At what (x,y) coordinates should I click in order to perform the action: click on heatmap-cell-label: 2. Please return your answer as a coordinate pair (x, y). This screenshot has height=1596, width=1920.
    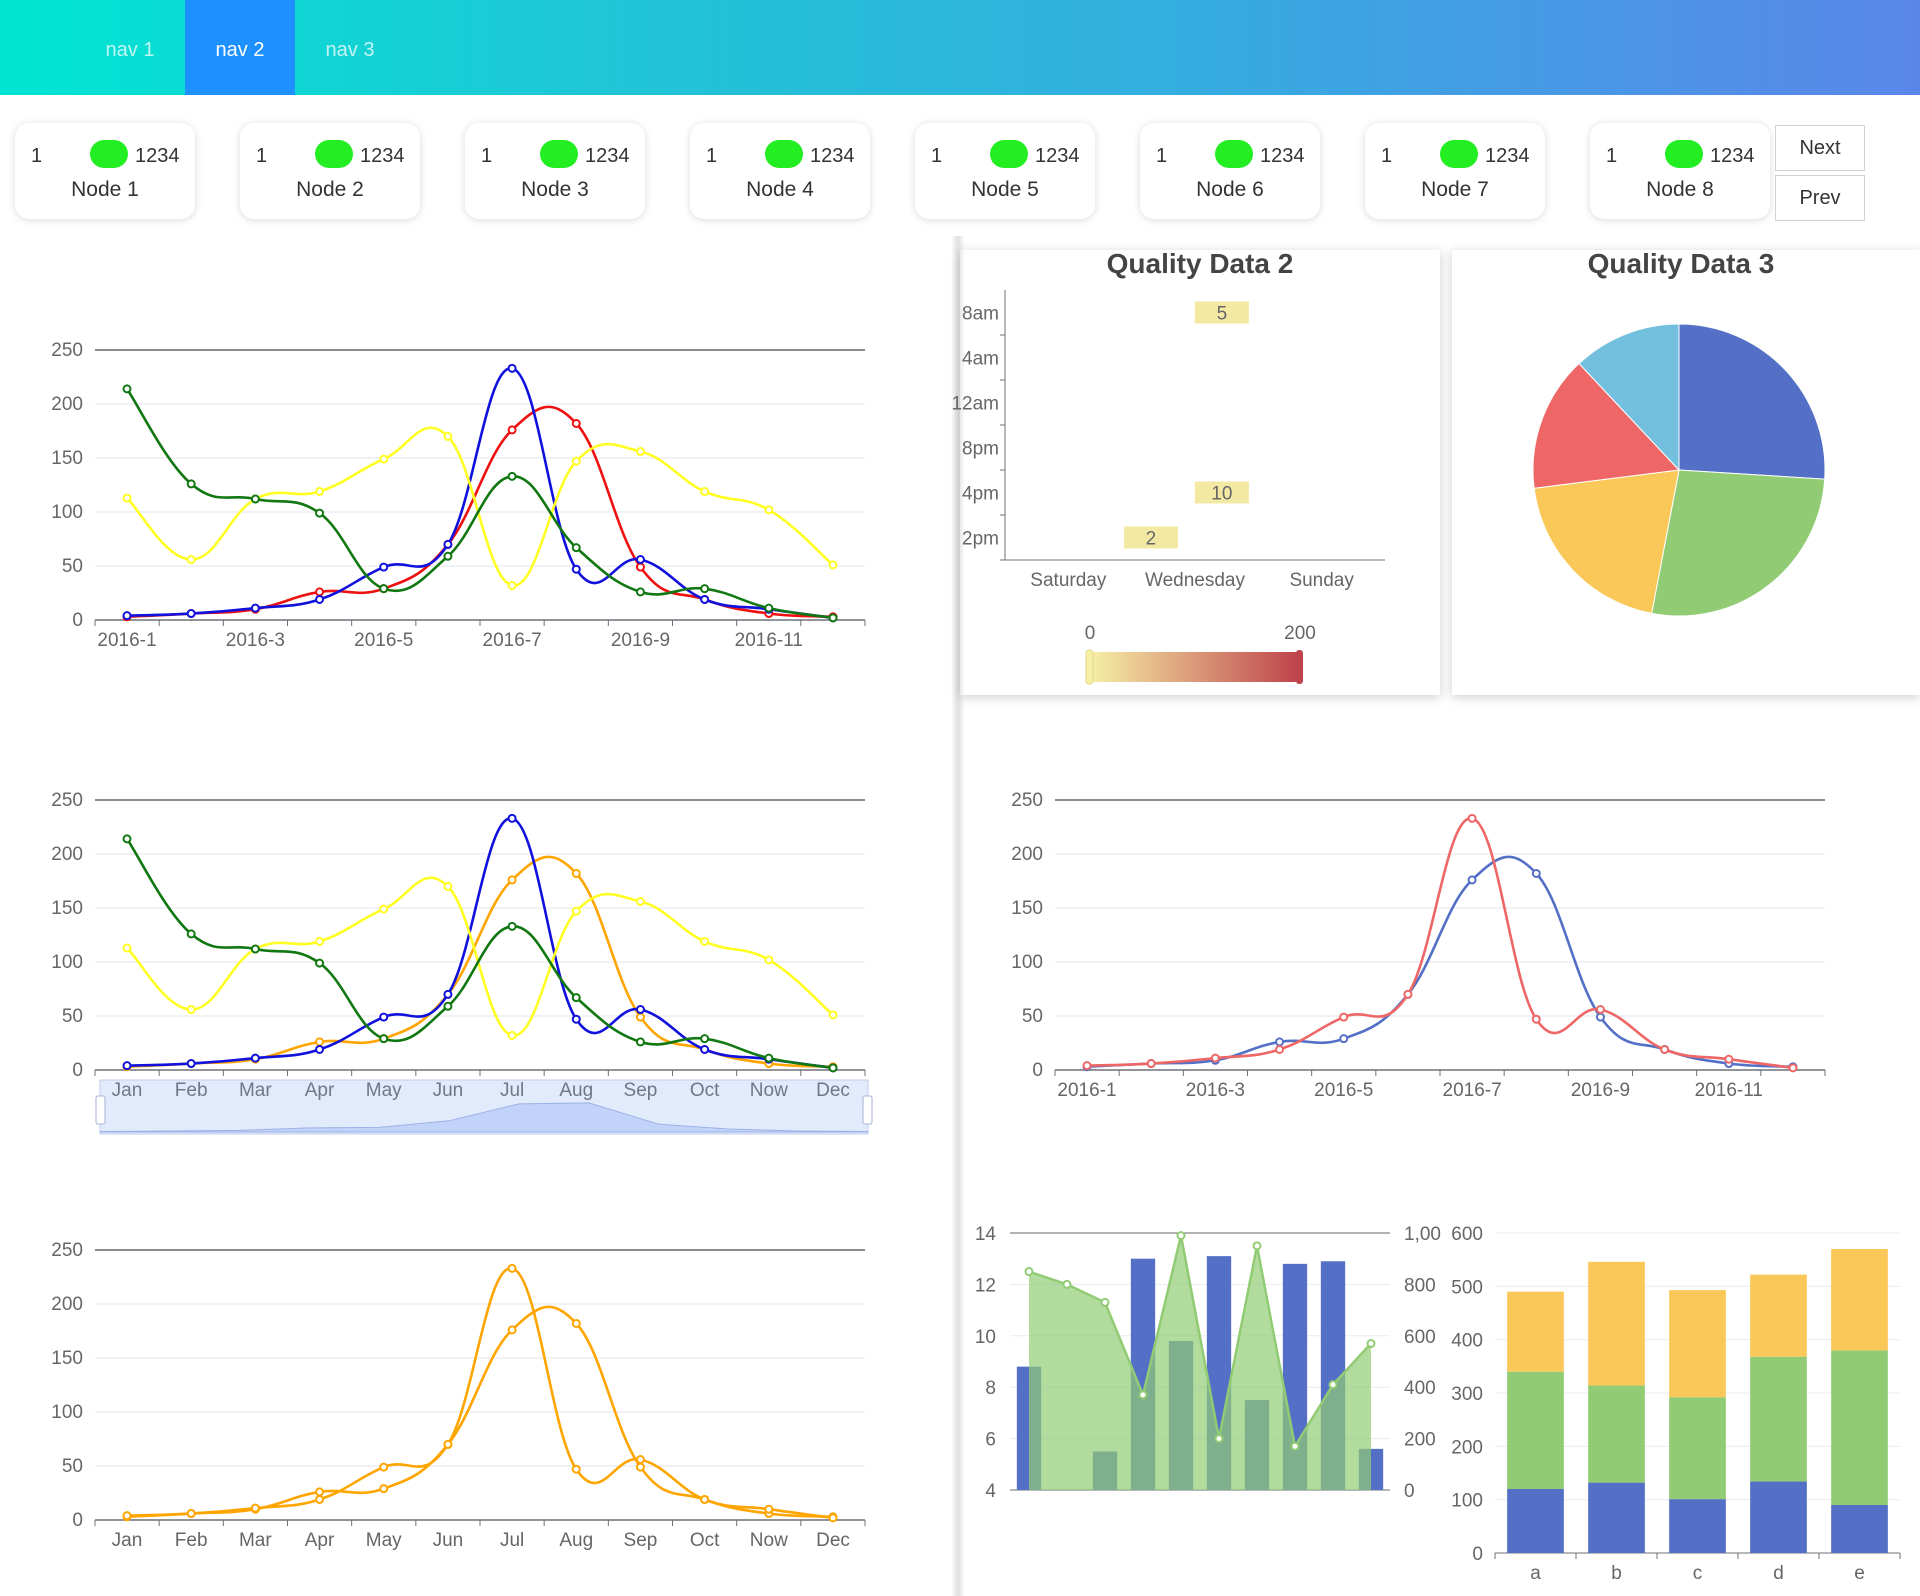
    Looking at the image, I should click on (1151, 539).